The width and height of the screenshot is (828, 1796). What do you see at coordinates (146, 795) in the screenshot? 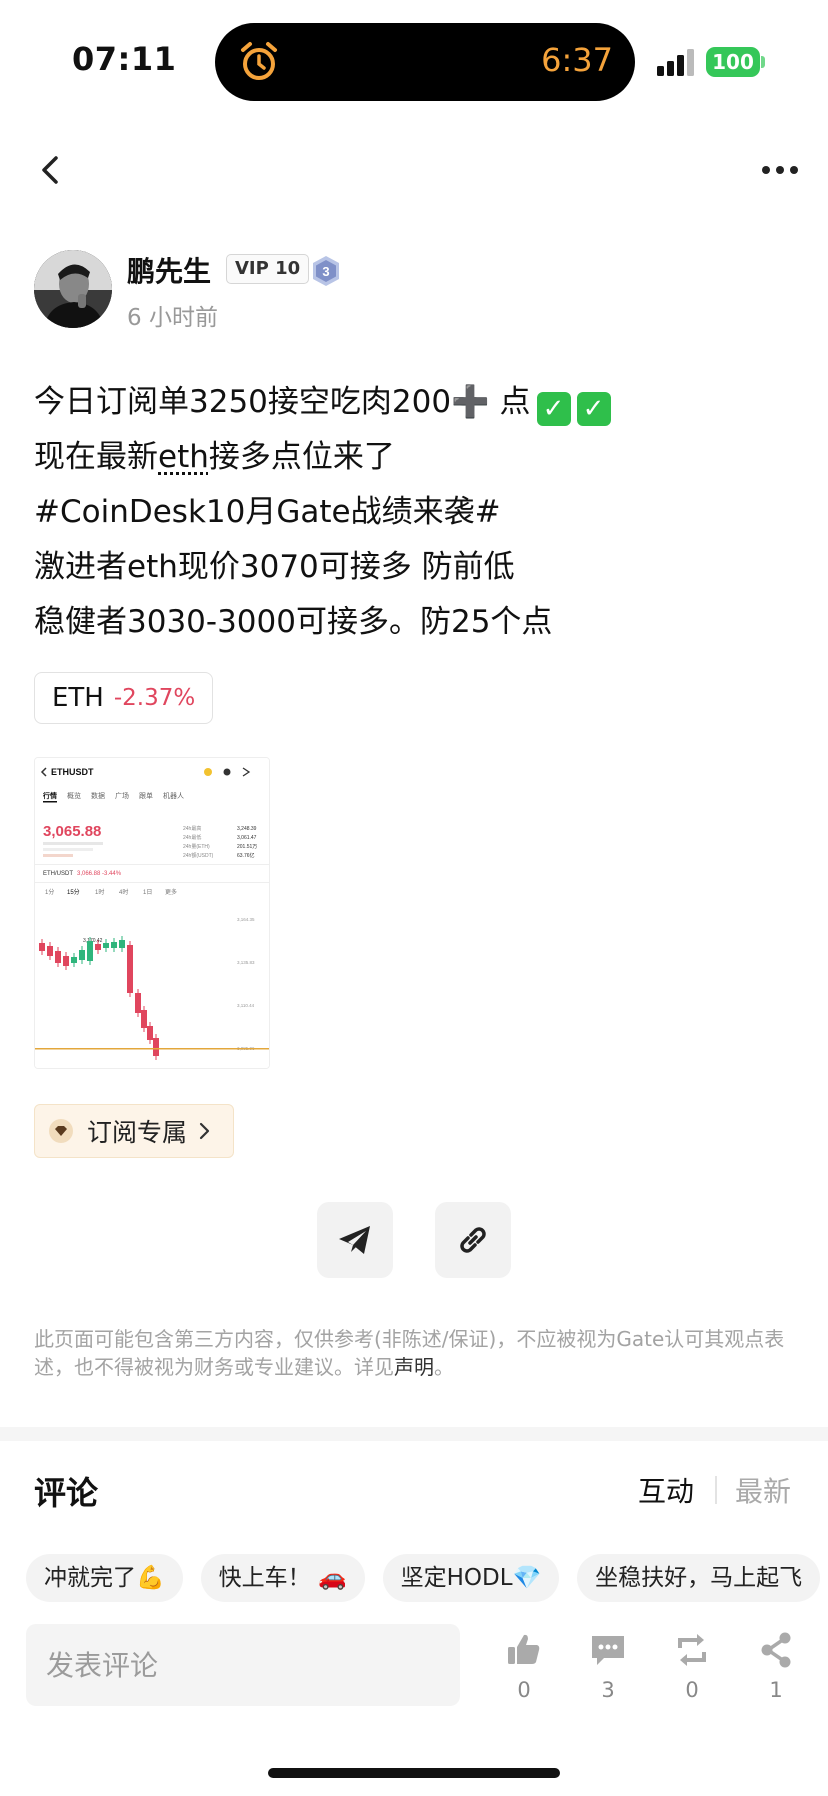
I see `svg-text: 跟单` at bounding box center [146, 795].